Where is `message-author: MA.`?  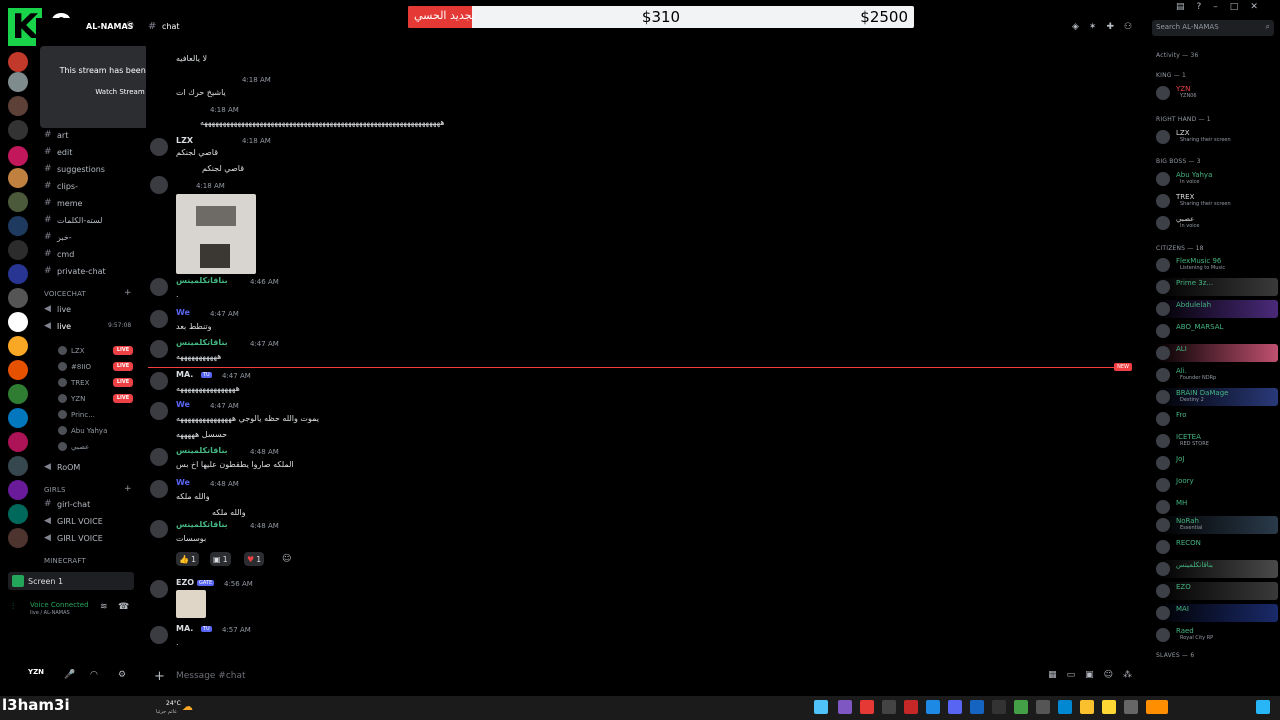 message-author: MA. is located at coordinates (184, 628).